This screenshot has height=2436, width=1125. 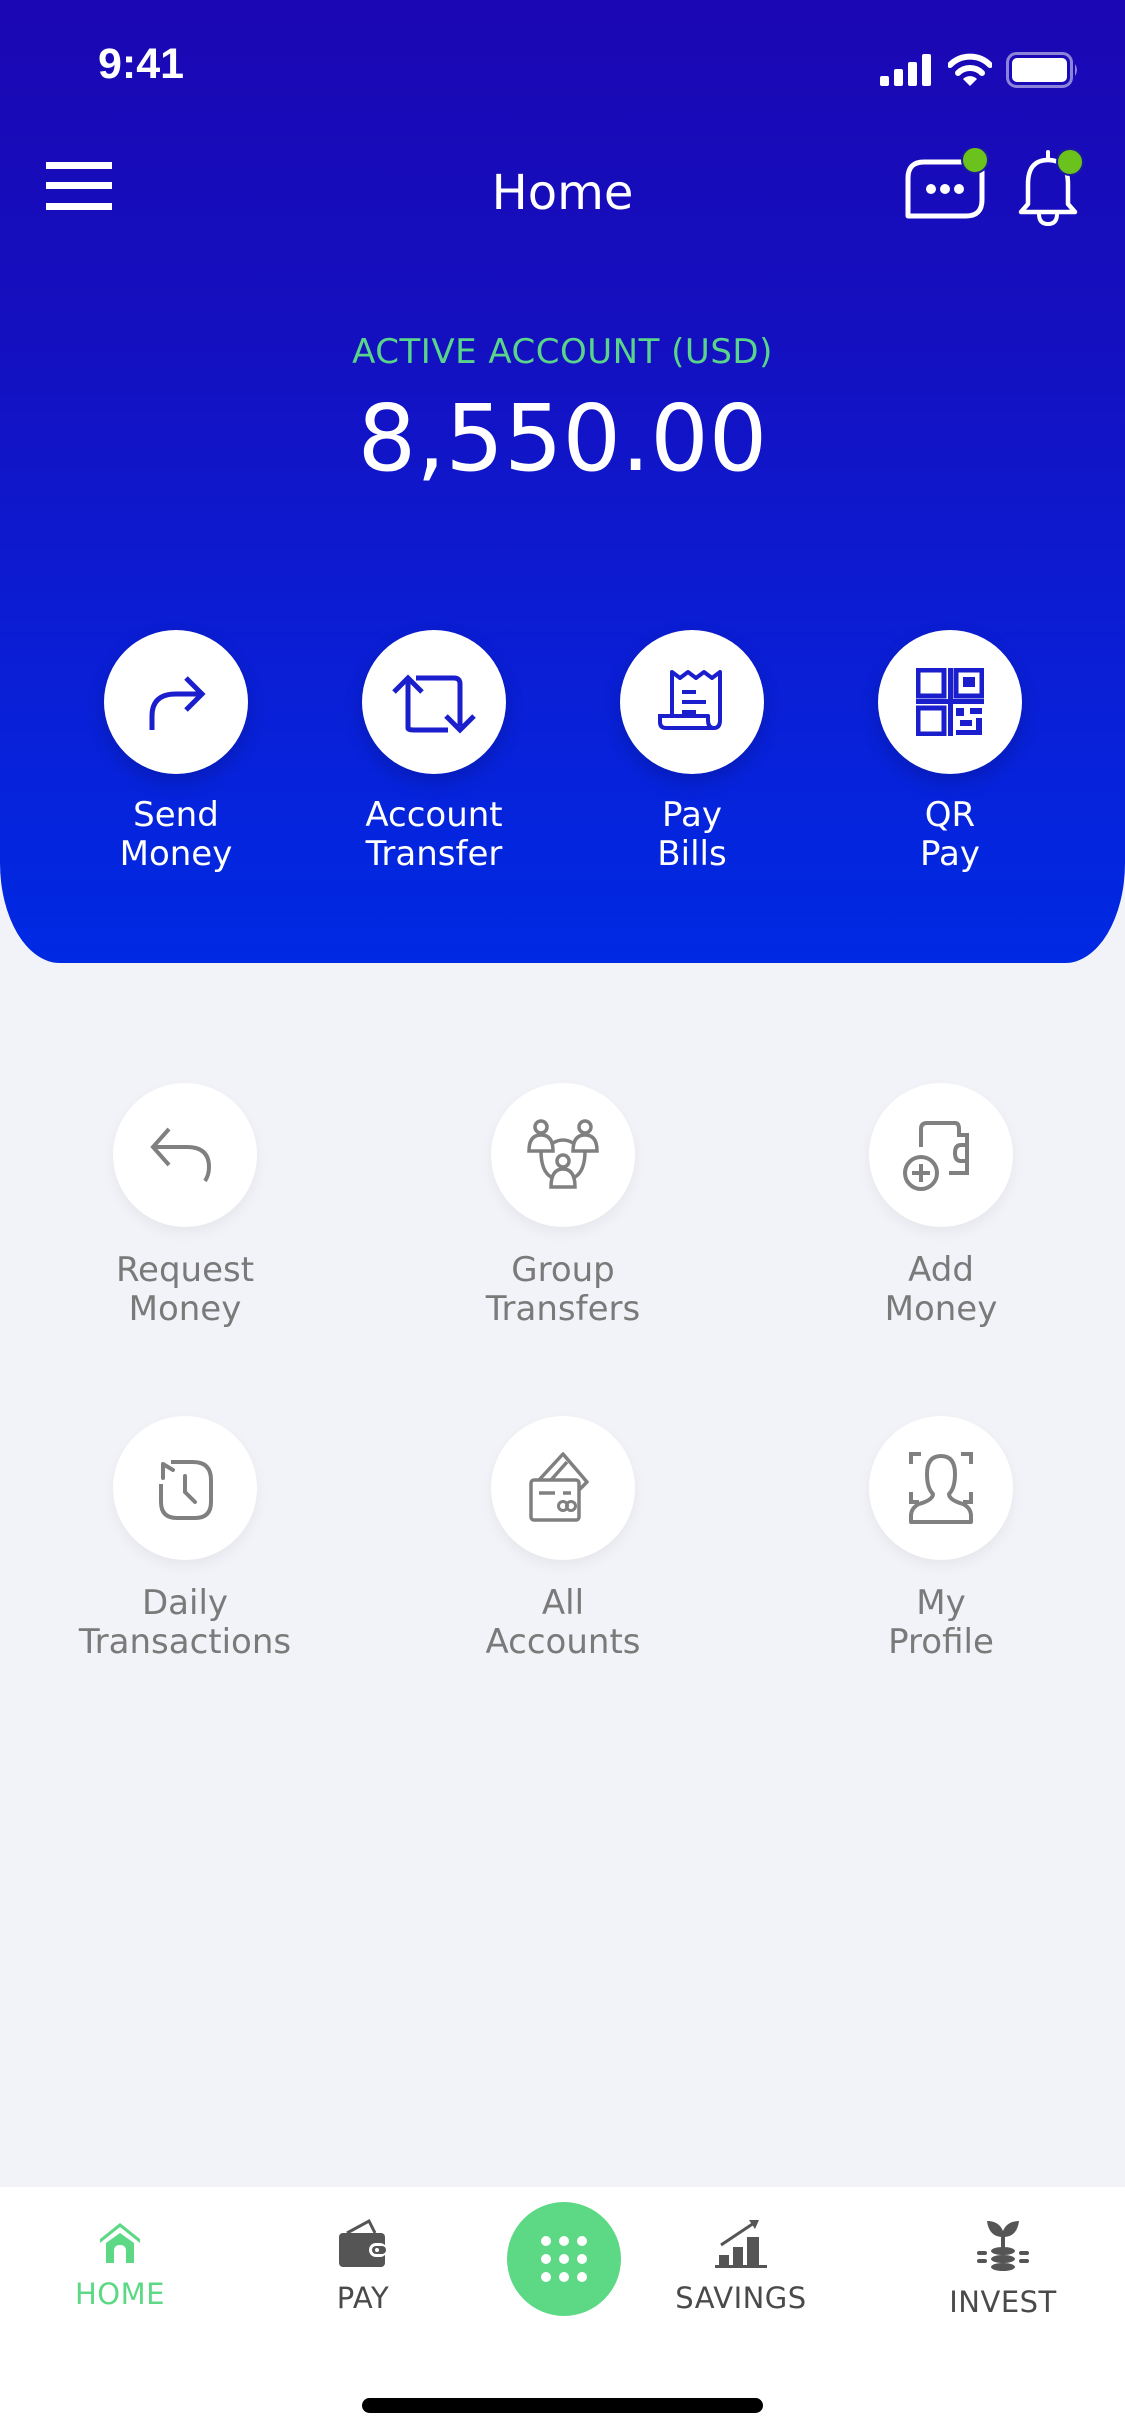 I want to click on plant-coins-icon, so click(x=1003, y=2246).